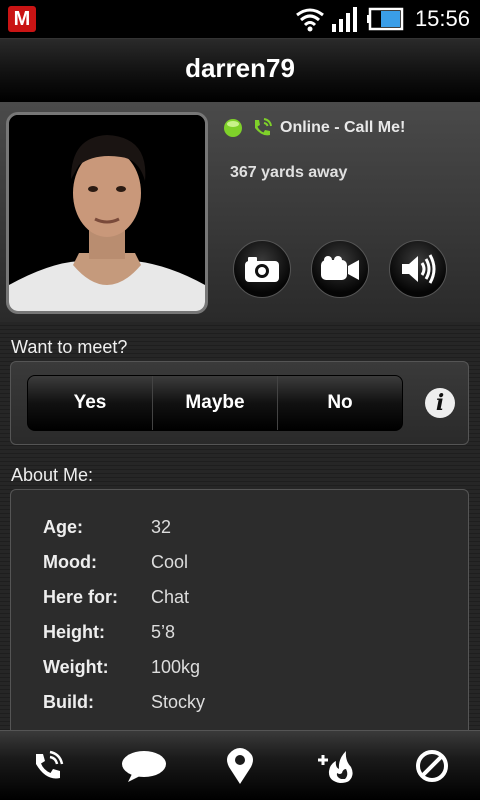  I want to click on page-title: darren79, so click(240, 68).